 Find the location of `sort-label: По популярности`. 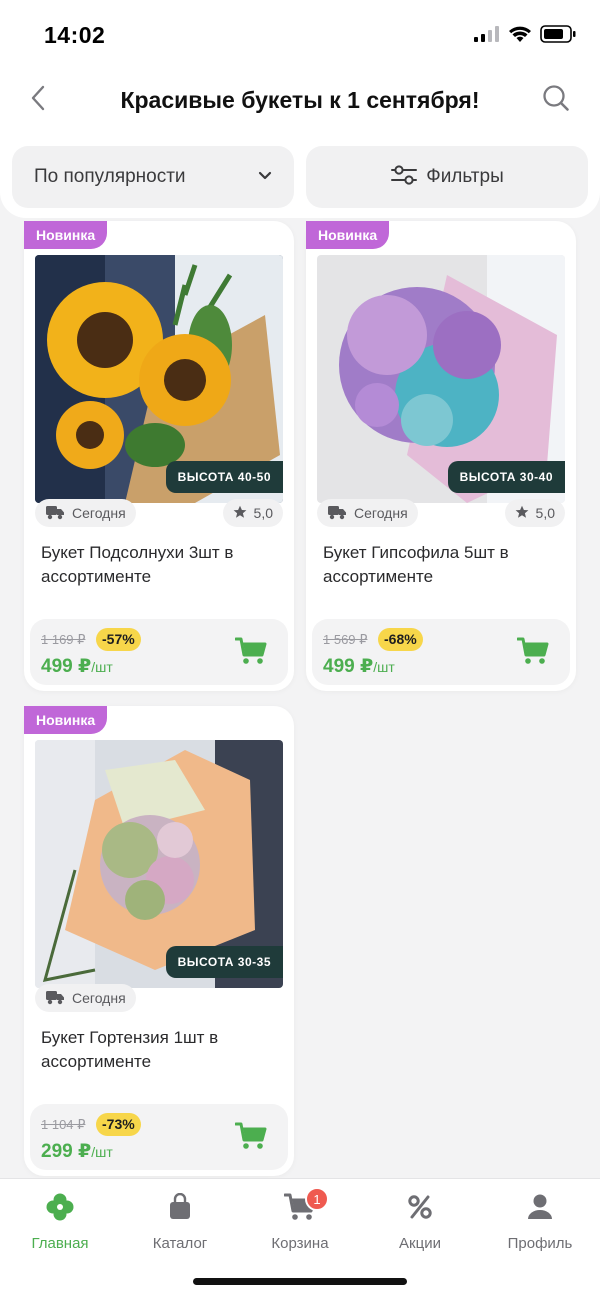

sort-label: По популярности is located at coordinates (110, 176).